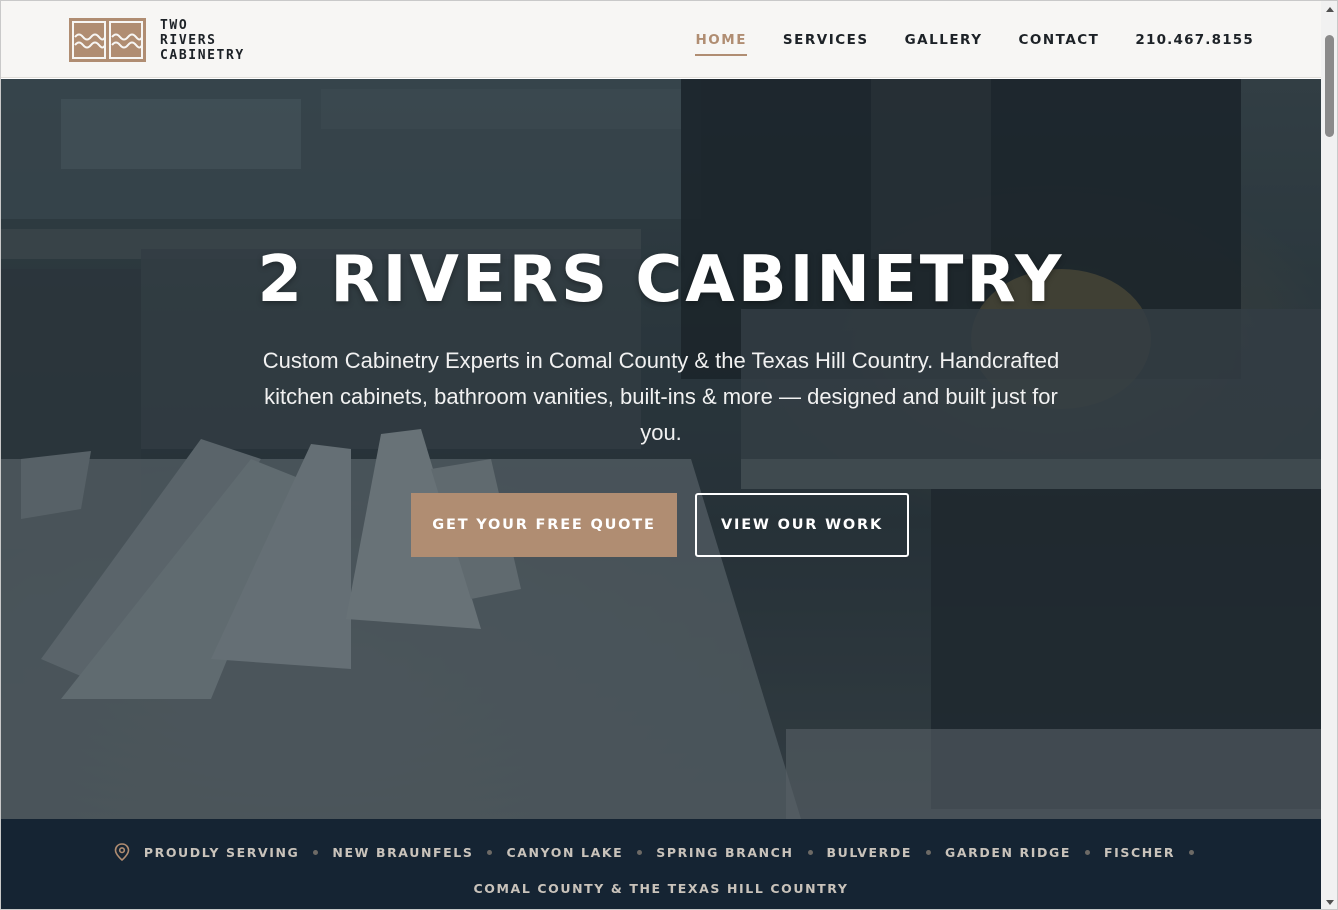 This screenshot has width=1338, height=910. I want to click on scroll-up-arrow-icon, so click(1330, 9).